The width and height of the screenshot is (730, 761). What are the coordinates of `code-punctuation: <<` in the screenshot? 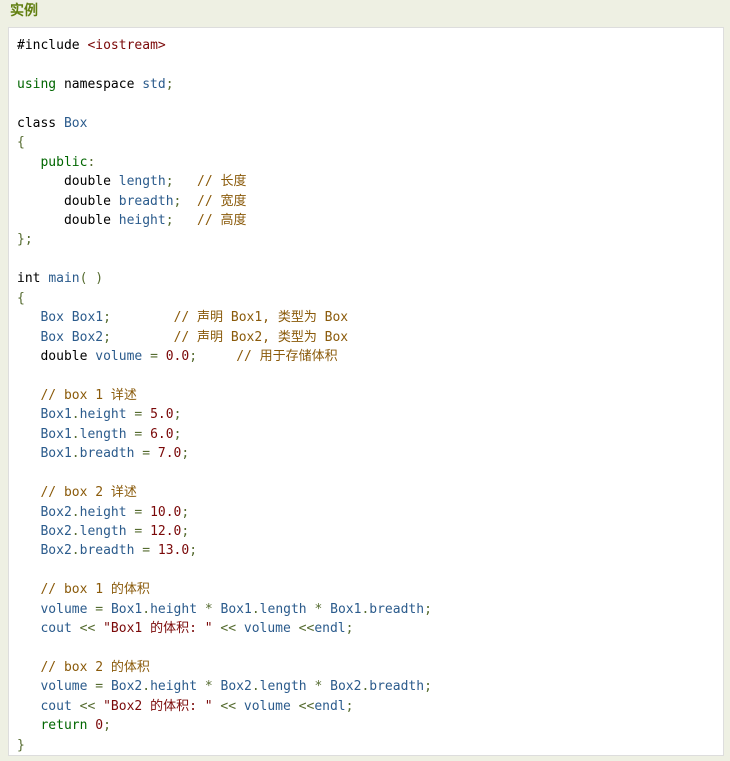 It's located at (228, 629).